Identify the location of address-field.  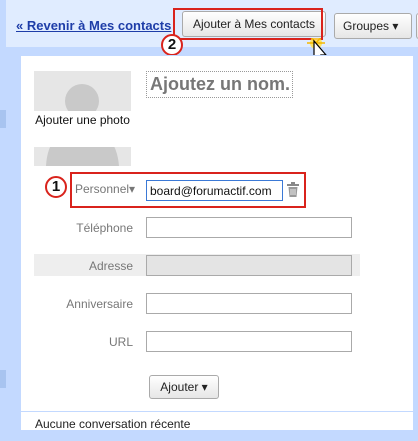
(249, 265).